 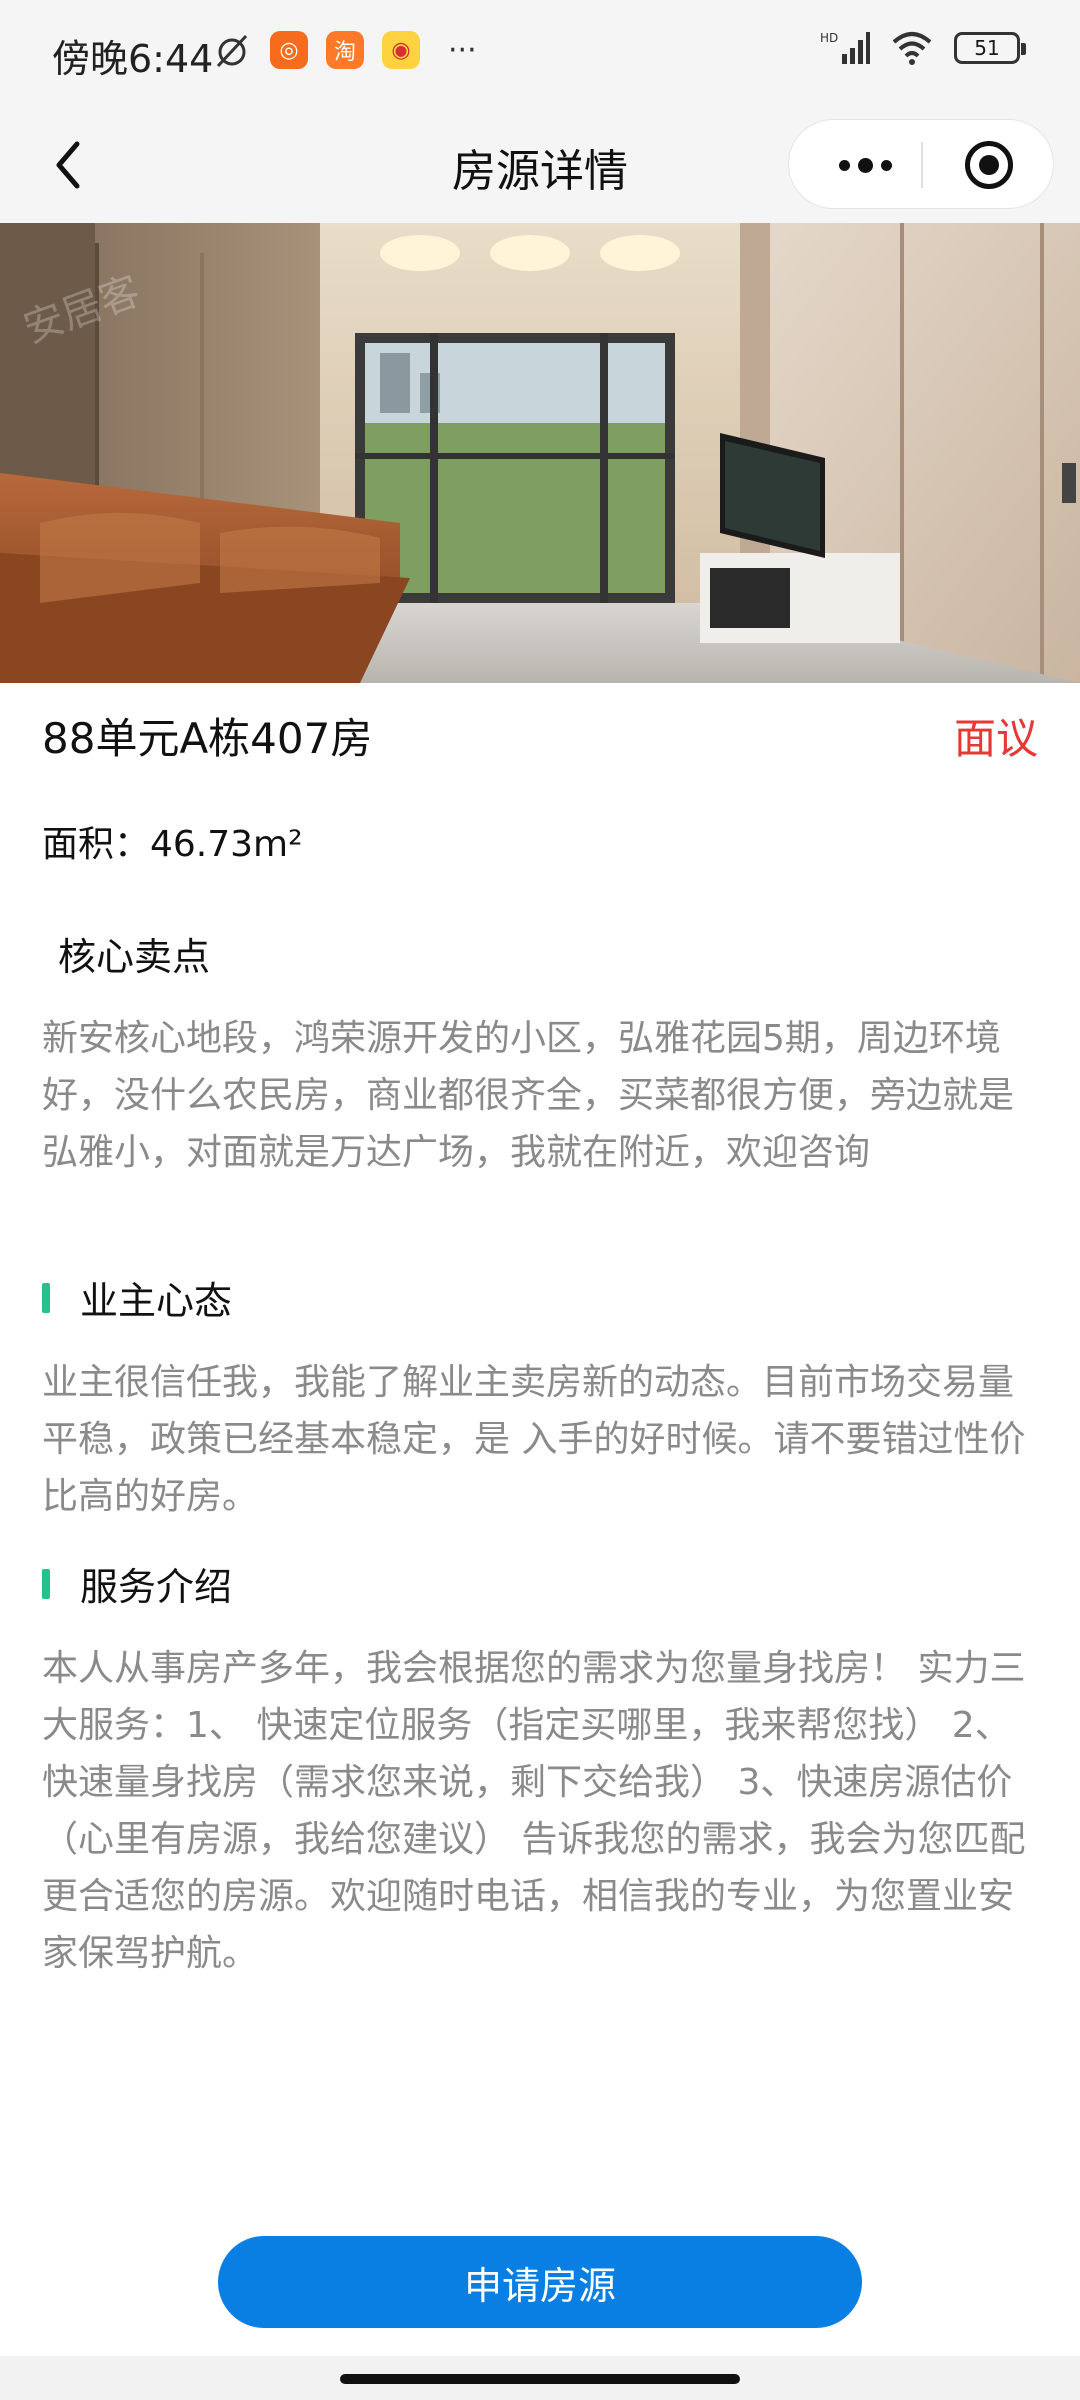 What do you see at coordinates (133, 59) in the screenshot?
I see `status-time: 傍晚6:44` at bounding box center [133, 59].